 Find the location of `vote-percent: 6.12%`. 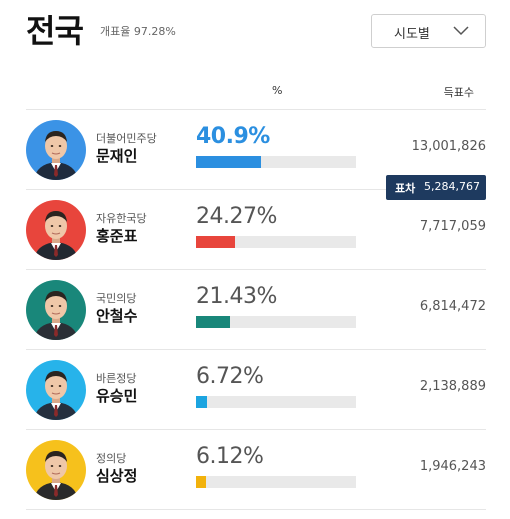

vote-percent: 6.12% is located at coordinates (230, 456).